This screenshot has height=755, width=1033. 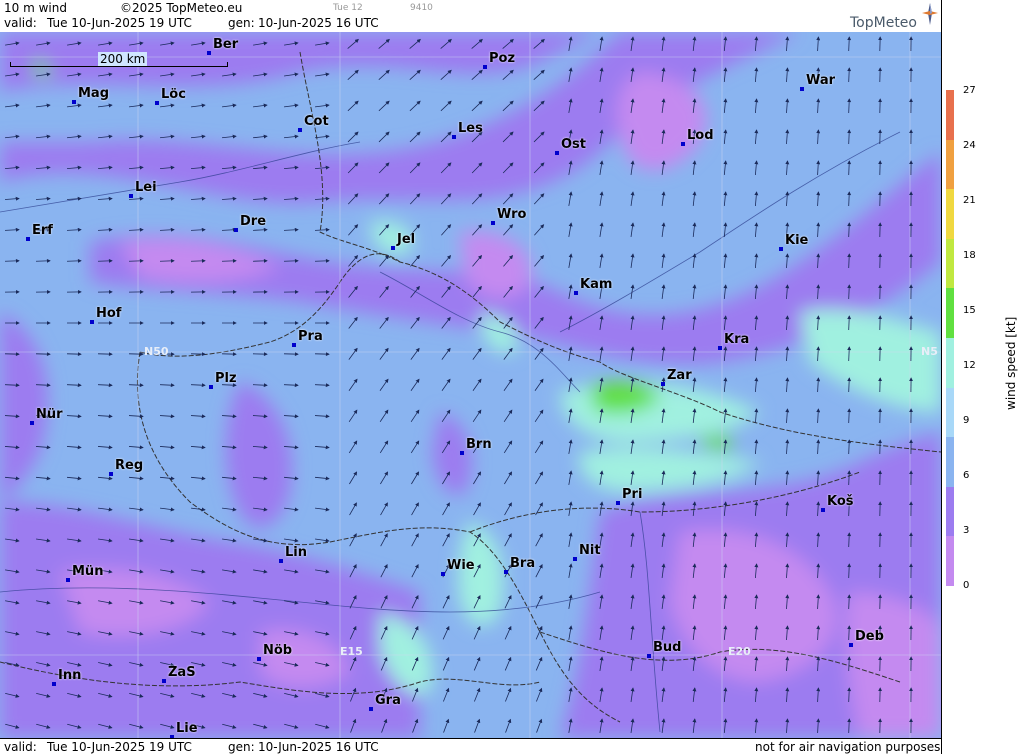 I want to click on city-label: Bud, so click(x=667, y=647).